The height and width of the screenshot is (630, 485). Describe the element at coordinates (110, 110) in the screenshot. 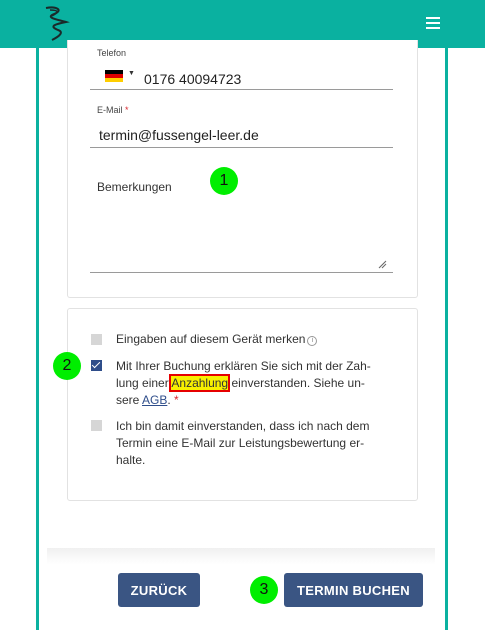

I see `email-label-text: E-Mail` at that location.